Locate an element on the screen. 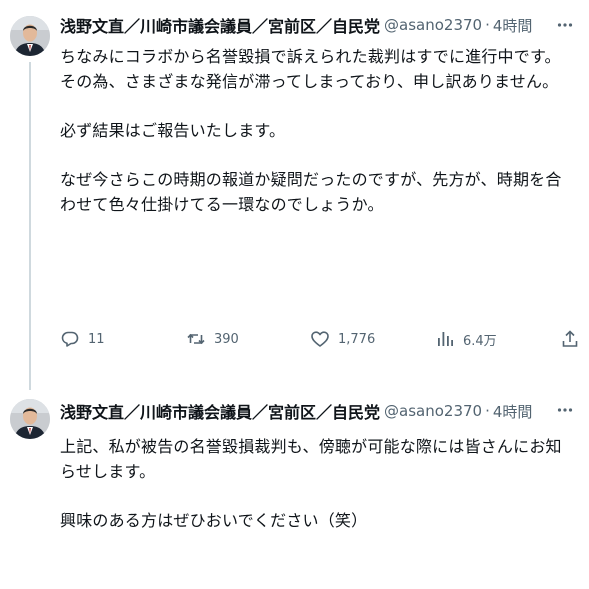 This screenshot has height=589, width=589. tweet-actions: 11 390 1,776 6.4万 is located at coordinates (320, 339).